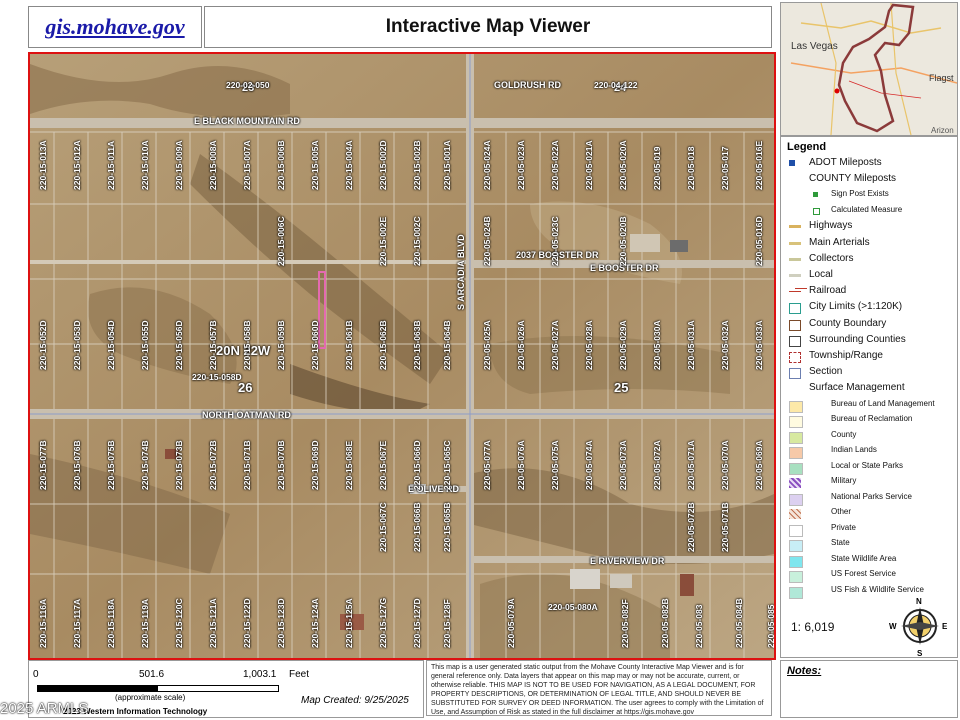 This screenshot has width=960, height=720. Describe the element at coordinates (657, 465) in the screenshot. I see `parcel-label: 220-05-072A` at that location.